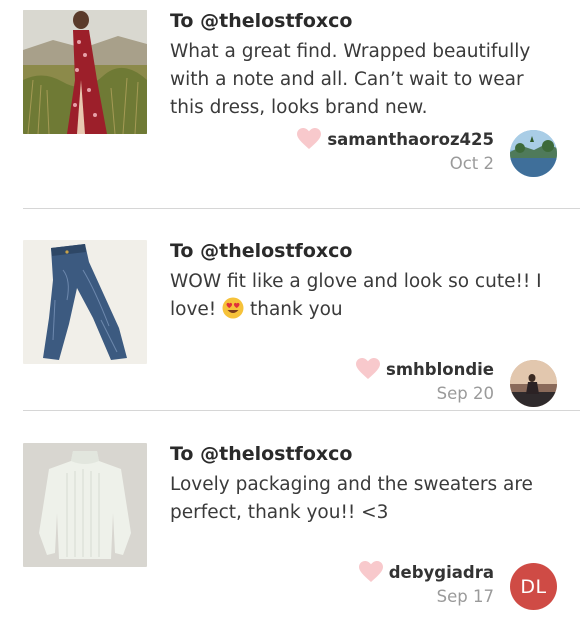 This screenshot has width=580, height=633. I want to click on review-meta: smhblondie Sep 20, so click(425, 380).